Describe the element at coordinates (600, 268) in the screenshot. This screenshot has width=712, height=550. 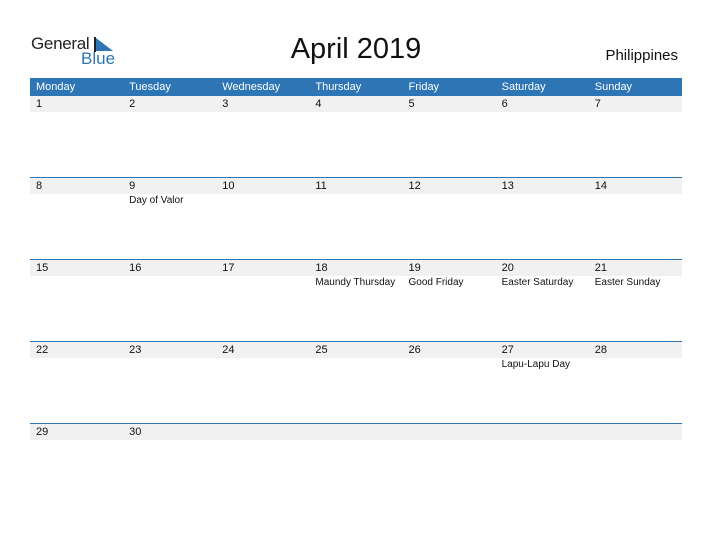
I see `day-number: 21` at that location.